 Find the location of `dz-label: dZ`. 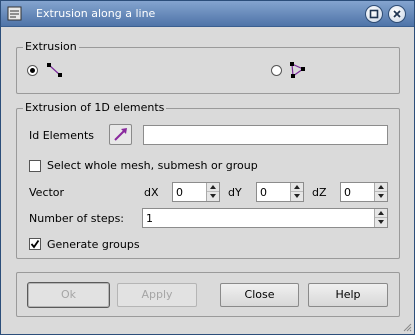

dz-label: dZ is located at coordinates (319, 192).